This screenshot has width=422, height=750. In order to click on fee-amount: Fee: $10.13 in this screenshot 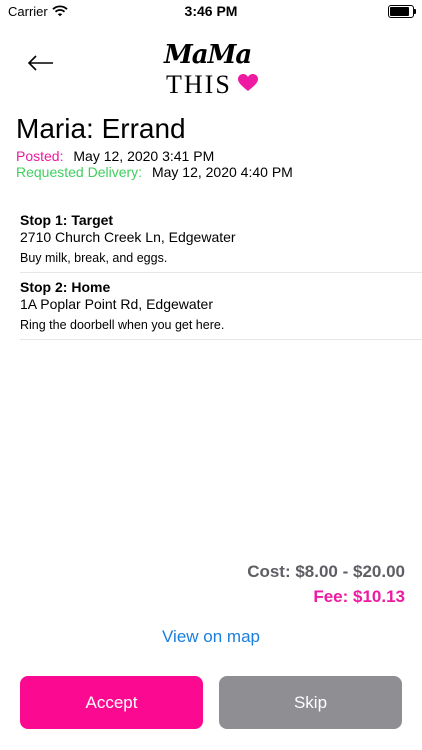, I will do `click(359, 596)`.